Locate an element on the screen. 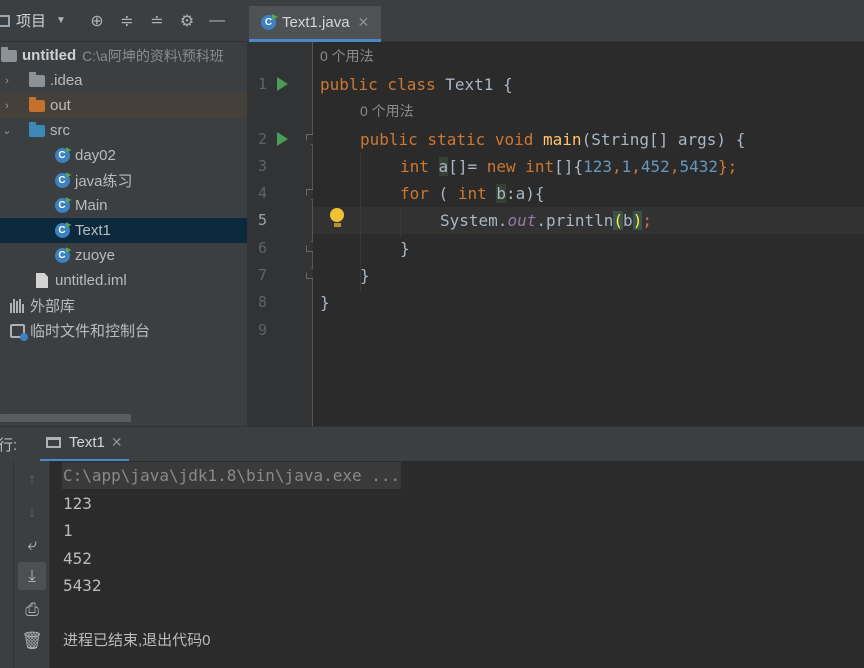 The width and height of the screenshot is (864, 668). collapse-all-icon: ≐ is located at coordinates (157, 21).